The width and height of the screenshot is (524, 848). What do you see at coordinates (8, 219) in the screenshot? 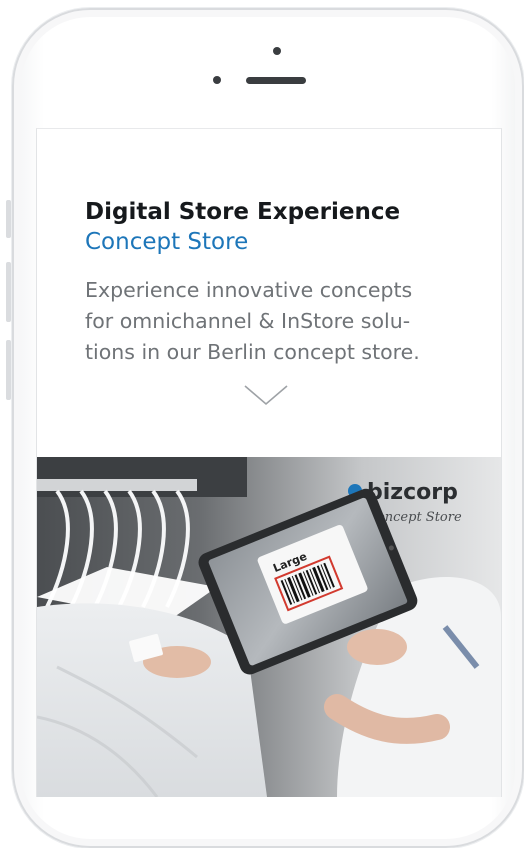
I see `mute-switch` at bounding box center [8, 219].